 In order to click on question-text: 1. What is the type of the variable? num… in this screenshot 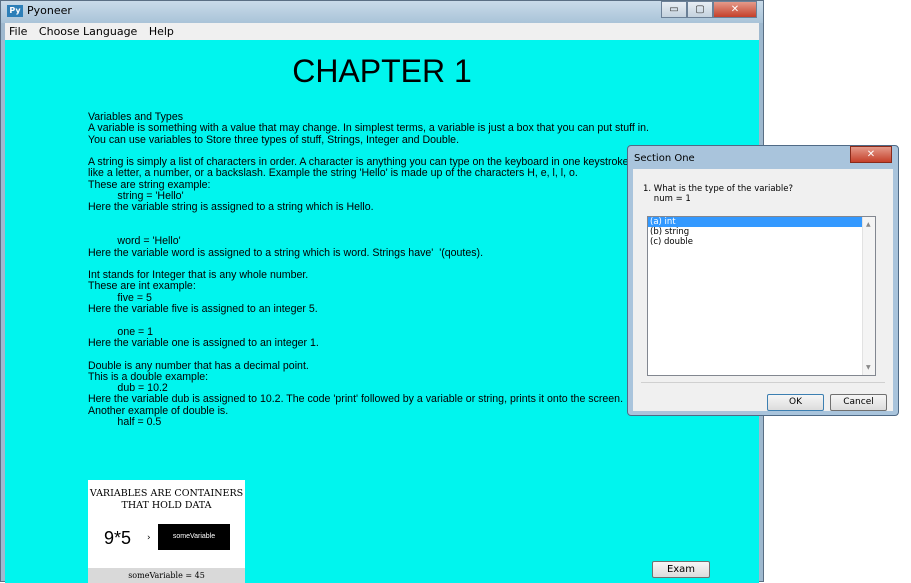, I will do `click(718, 194)`.